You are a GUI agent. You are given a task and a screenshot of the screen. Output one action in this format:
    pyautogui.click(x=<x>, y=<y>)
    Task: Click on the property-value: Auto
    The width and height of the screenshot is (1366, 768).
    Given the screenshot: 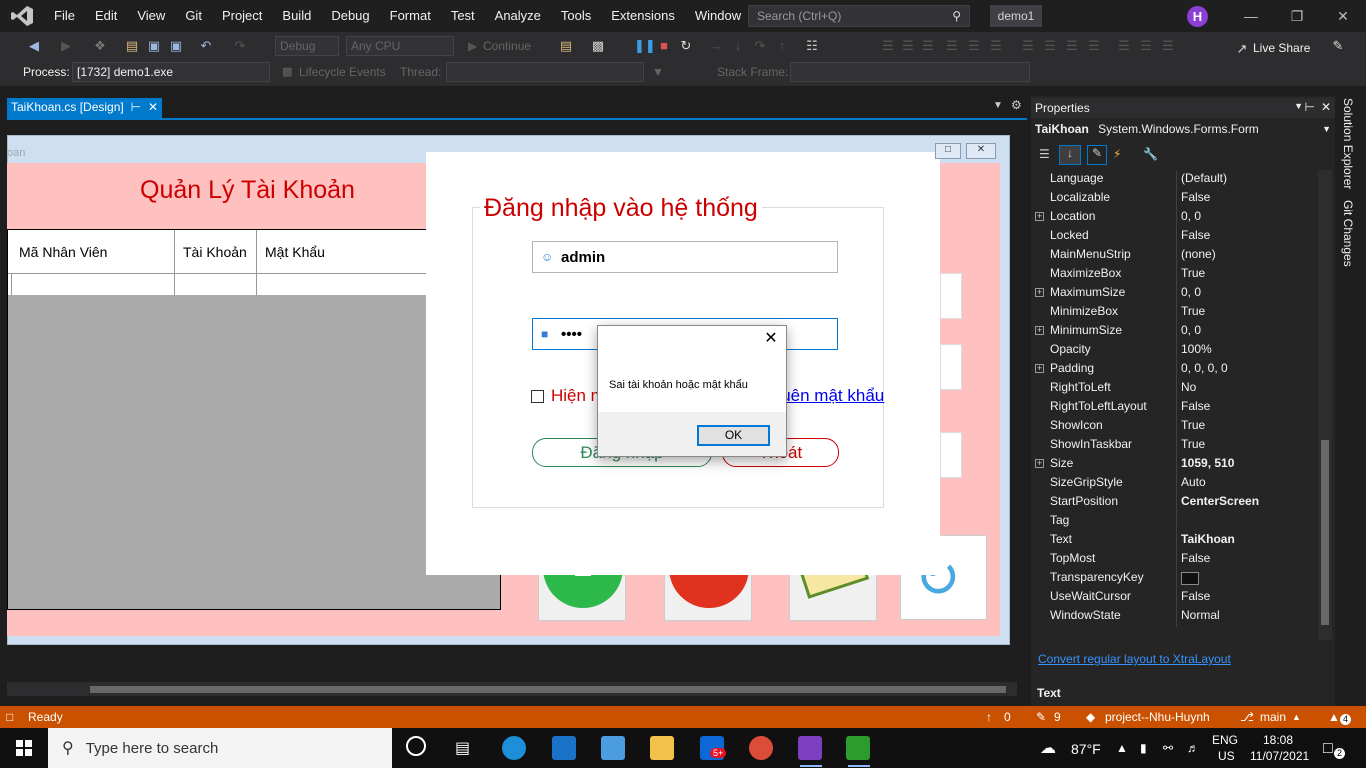 What is the action you would take?
    pyautogui.click(x=1193, y=482)
    